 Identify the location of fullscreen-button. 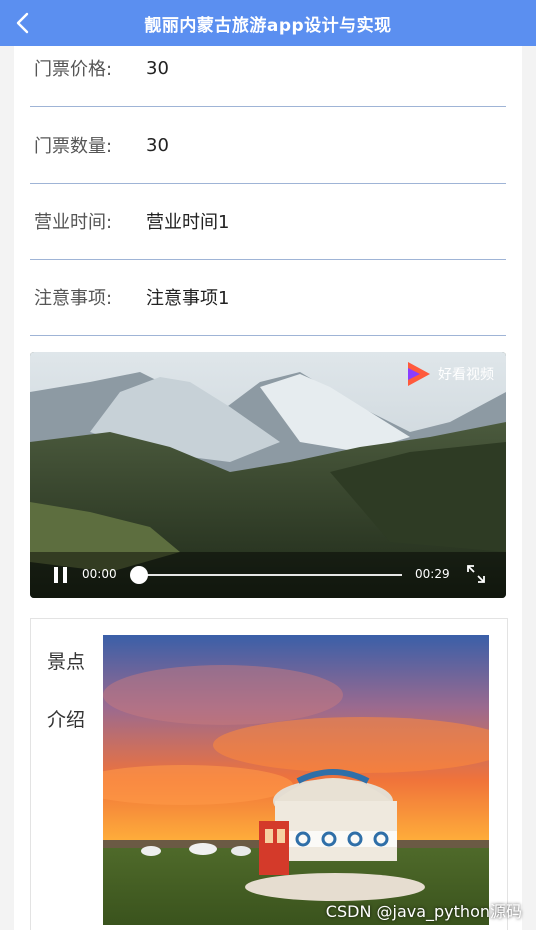
(476, 574).